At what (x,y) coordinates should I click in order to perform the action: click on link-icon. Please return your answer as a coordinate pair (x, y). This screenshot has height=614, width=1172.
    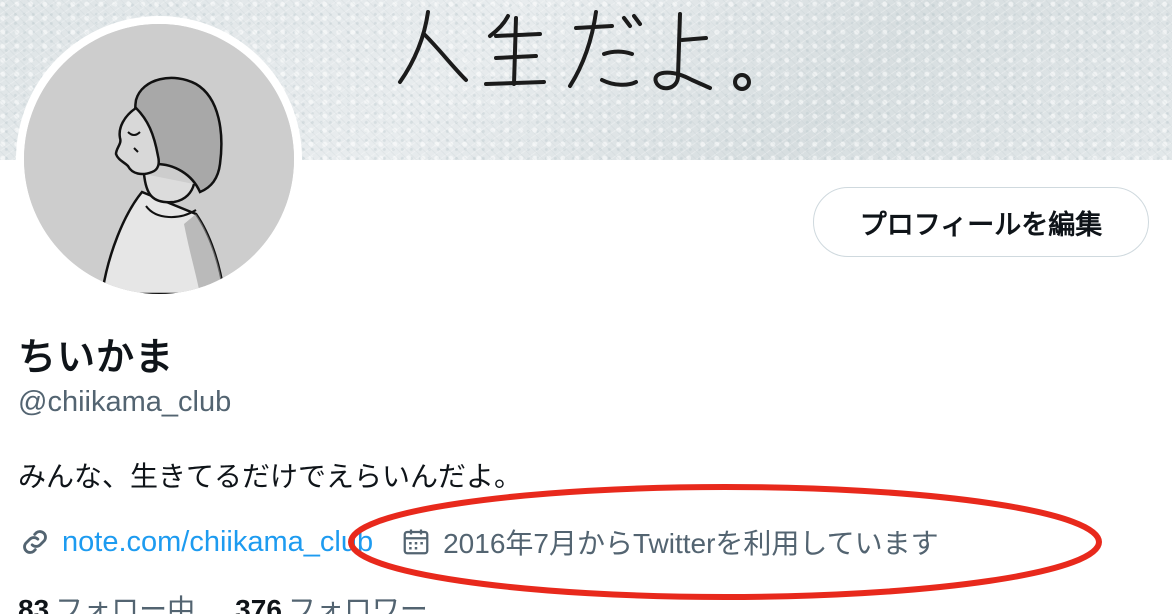
    Looking at the image, I should click on (35, 542).